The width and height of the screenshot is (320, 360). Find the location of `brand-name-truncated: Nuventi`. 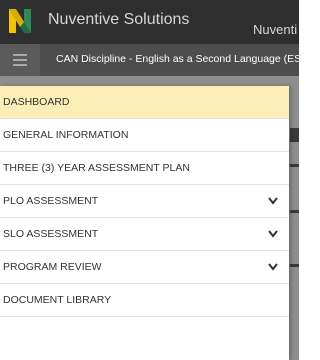

brand-name-truncated: Nuventi is located at coordinates (275, 29).